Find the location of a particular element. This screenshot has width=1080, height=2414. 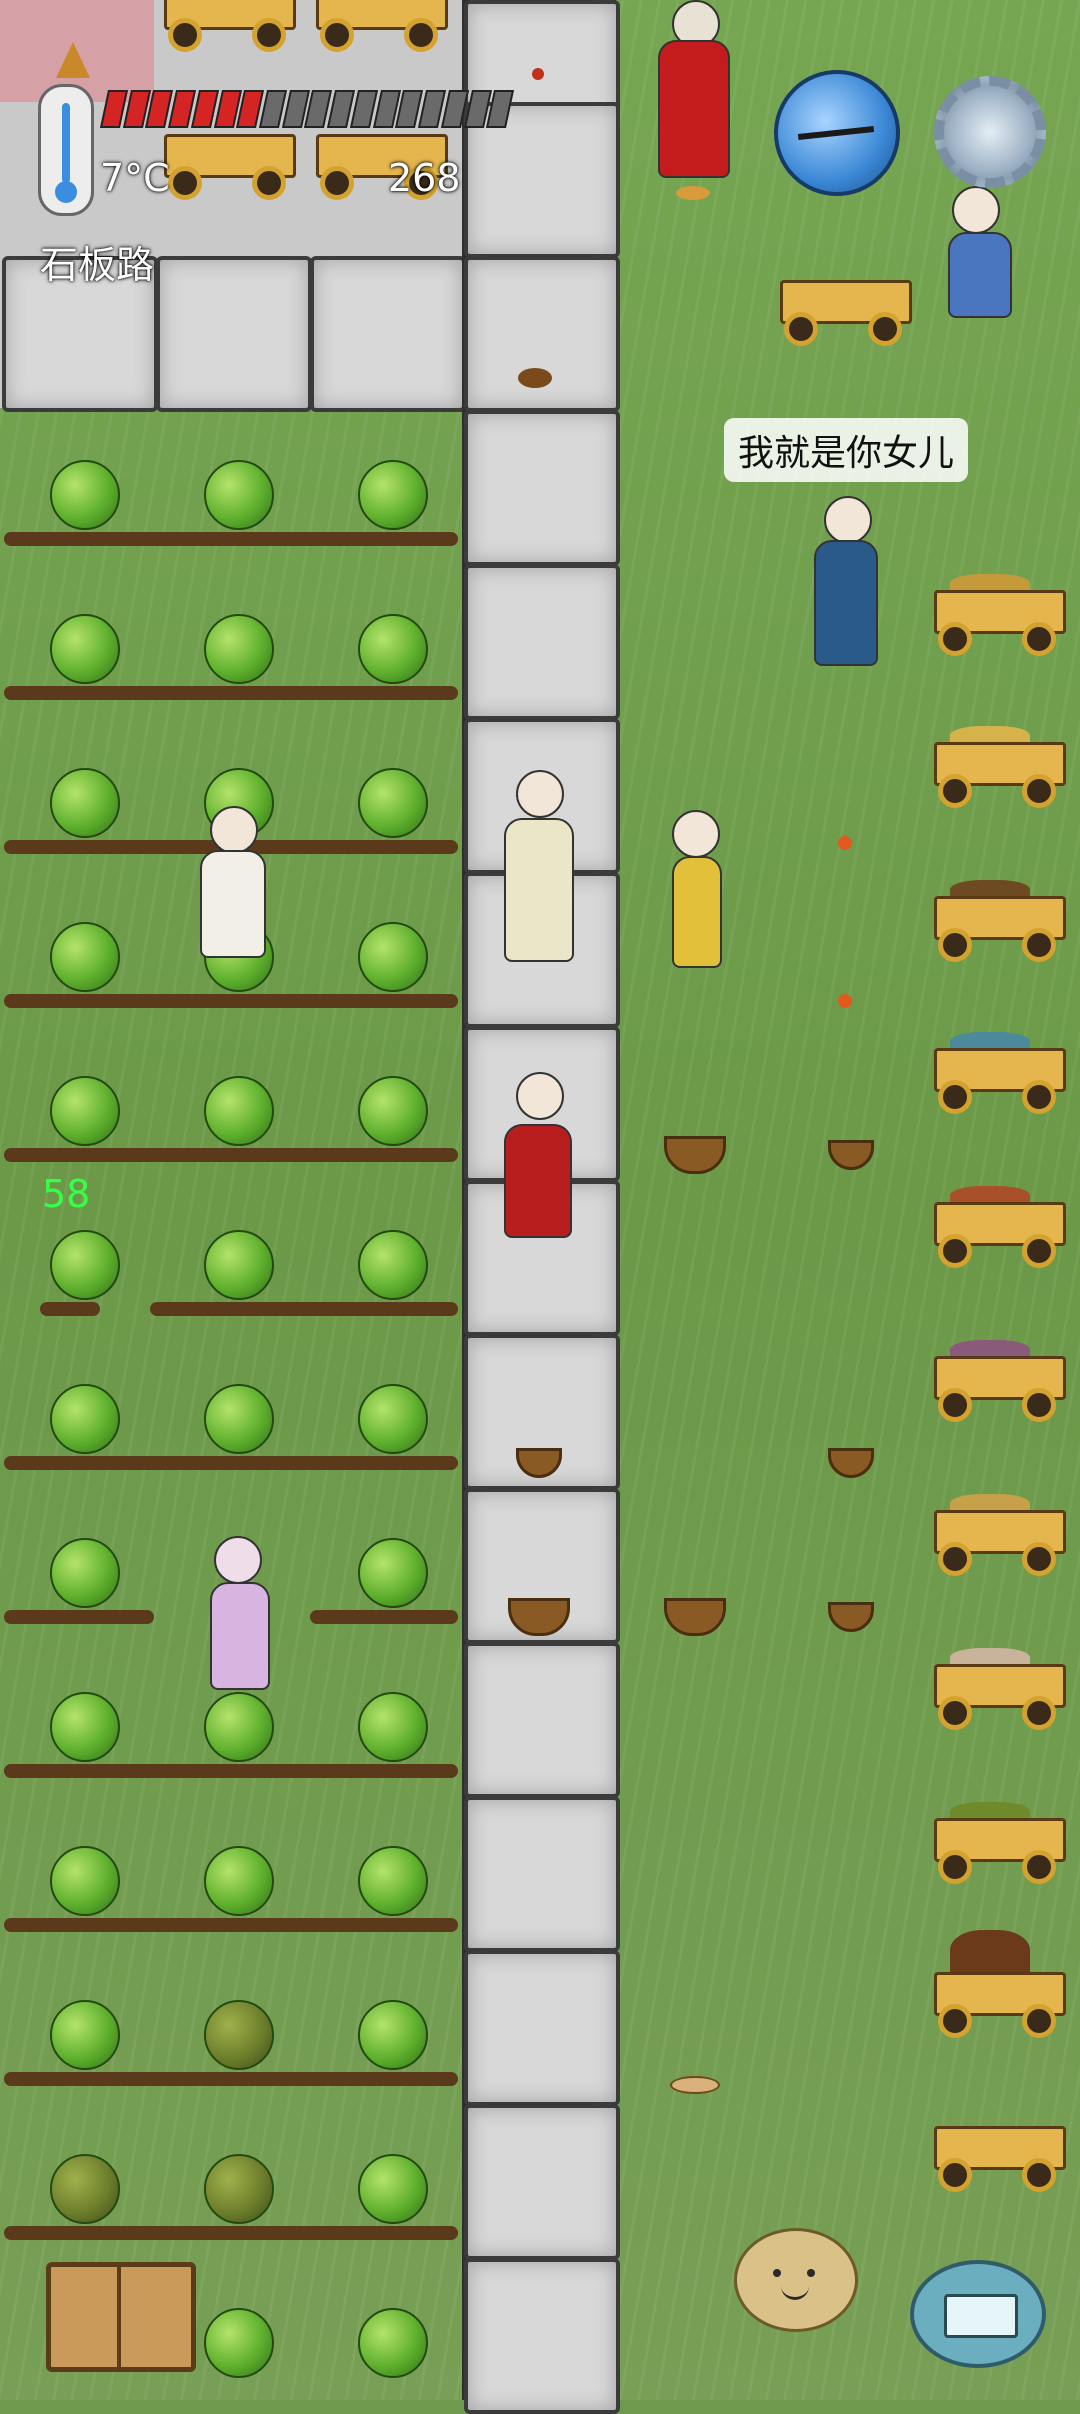

character-yellow-outfit is located at coordinates (694, 885).